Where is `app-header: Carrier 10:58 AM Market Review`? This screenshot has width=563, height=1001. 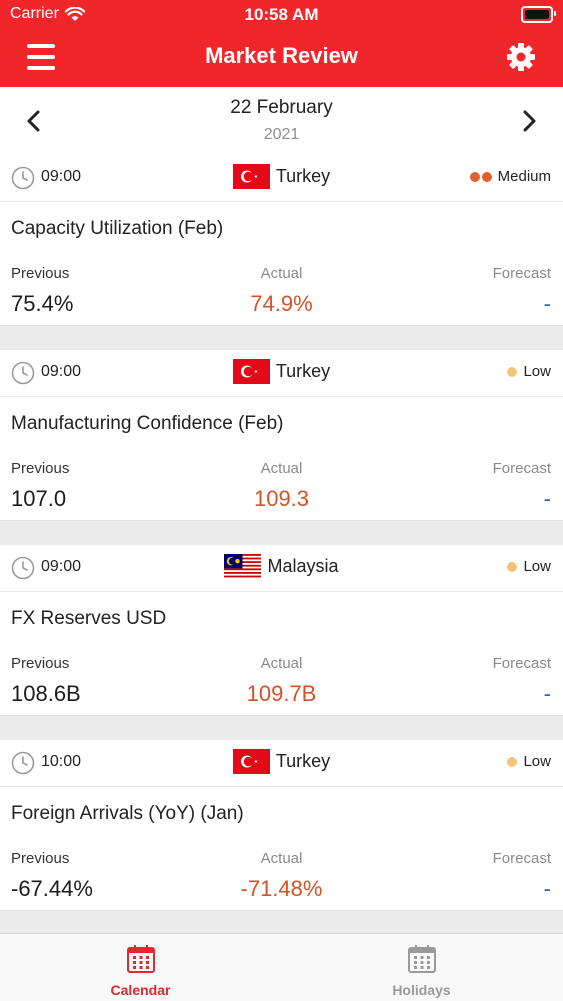 app-header: Carrier 10:58 AM Market Review is located at coordinates (281, 43).